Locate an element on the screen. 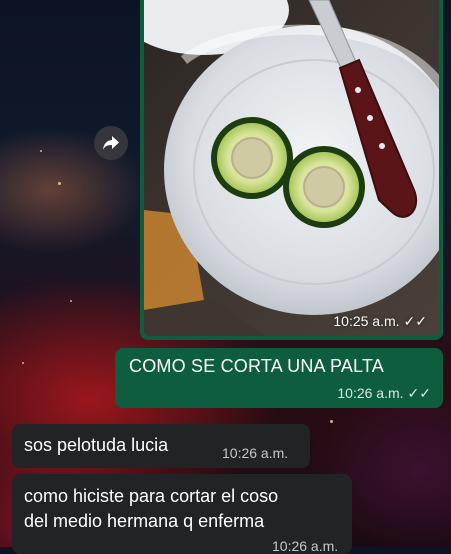 This screenshot has height=554, width=451. outgoing-message-timestamp: 10:26 a.m. ✓✓ is located at coordinates (384, 393).